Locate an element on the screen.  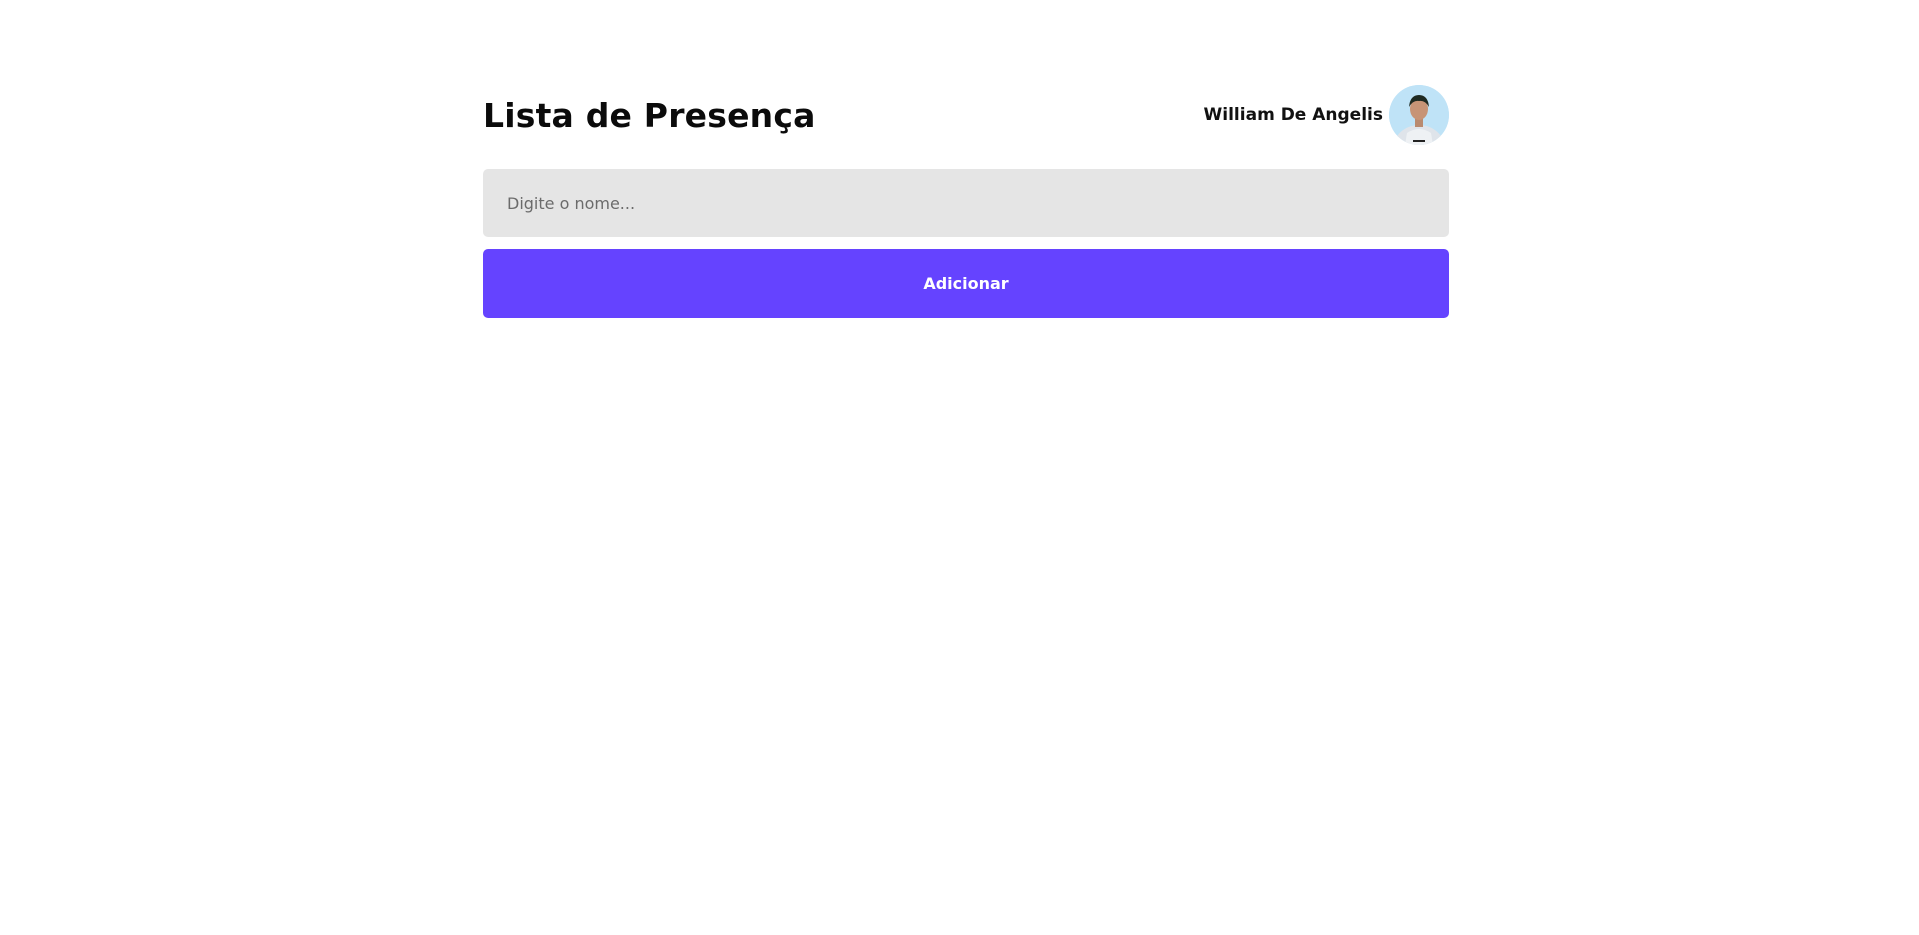
add-button: Adicionar is located at coordinates (966, 283).